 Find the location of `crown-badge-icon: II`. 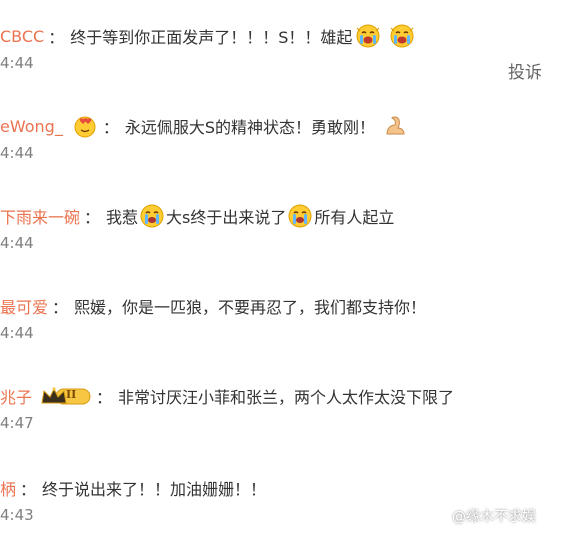

crown-badge-icon: II is located at coordinates (66, 396).